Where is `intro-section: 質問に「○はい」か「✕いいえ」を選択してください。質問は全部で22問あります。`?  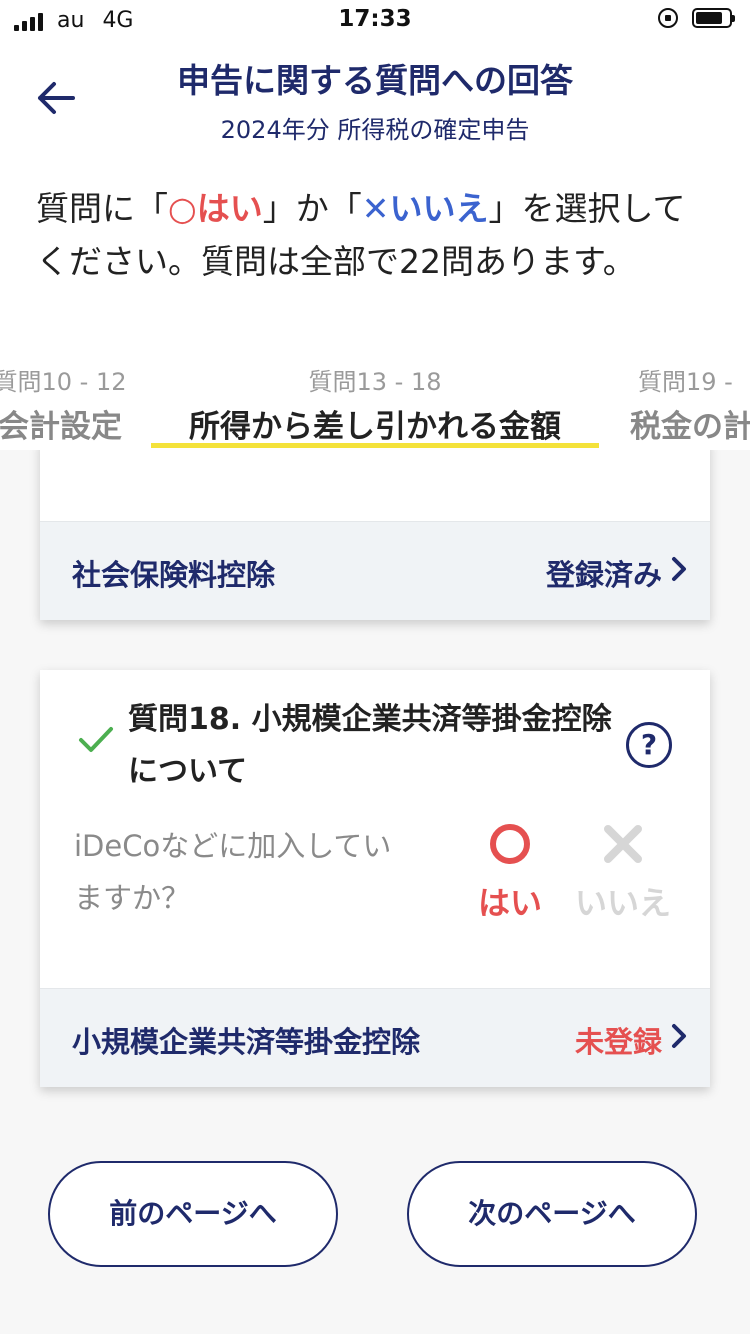 intro-section: 質問に「○はい」か「✕いいえ」を選択してください。質問は全部で22問あります。 is located at coordinates (375, 252).